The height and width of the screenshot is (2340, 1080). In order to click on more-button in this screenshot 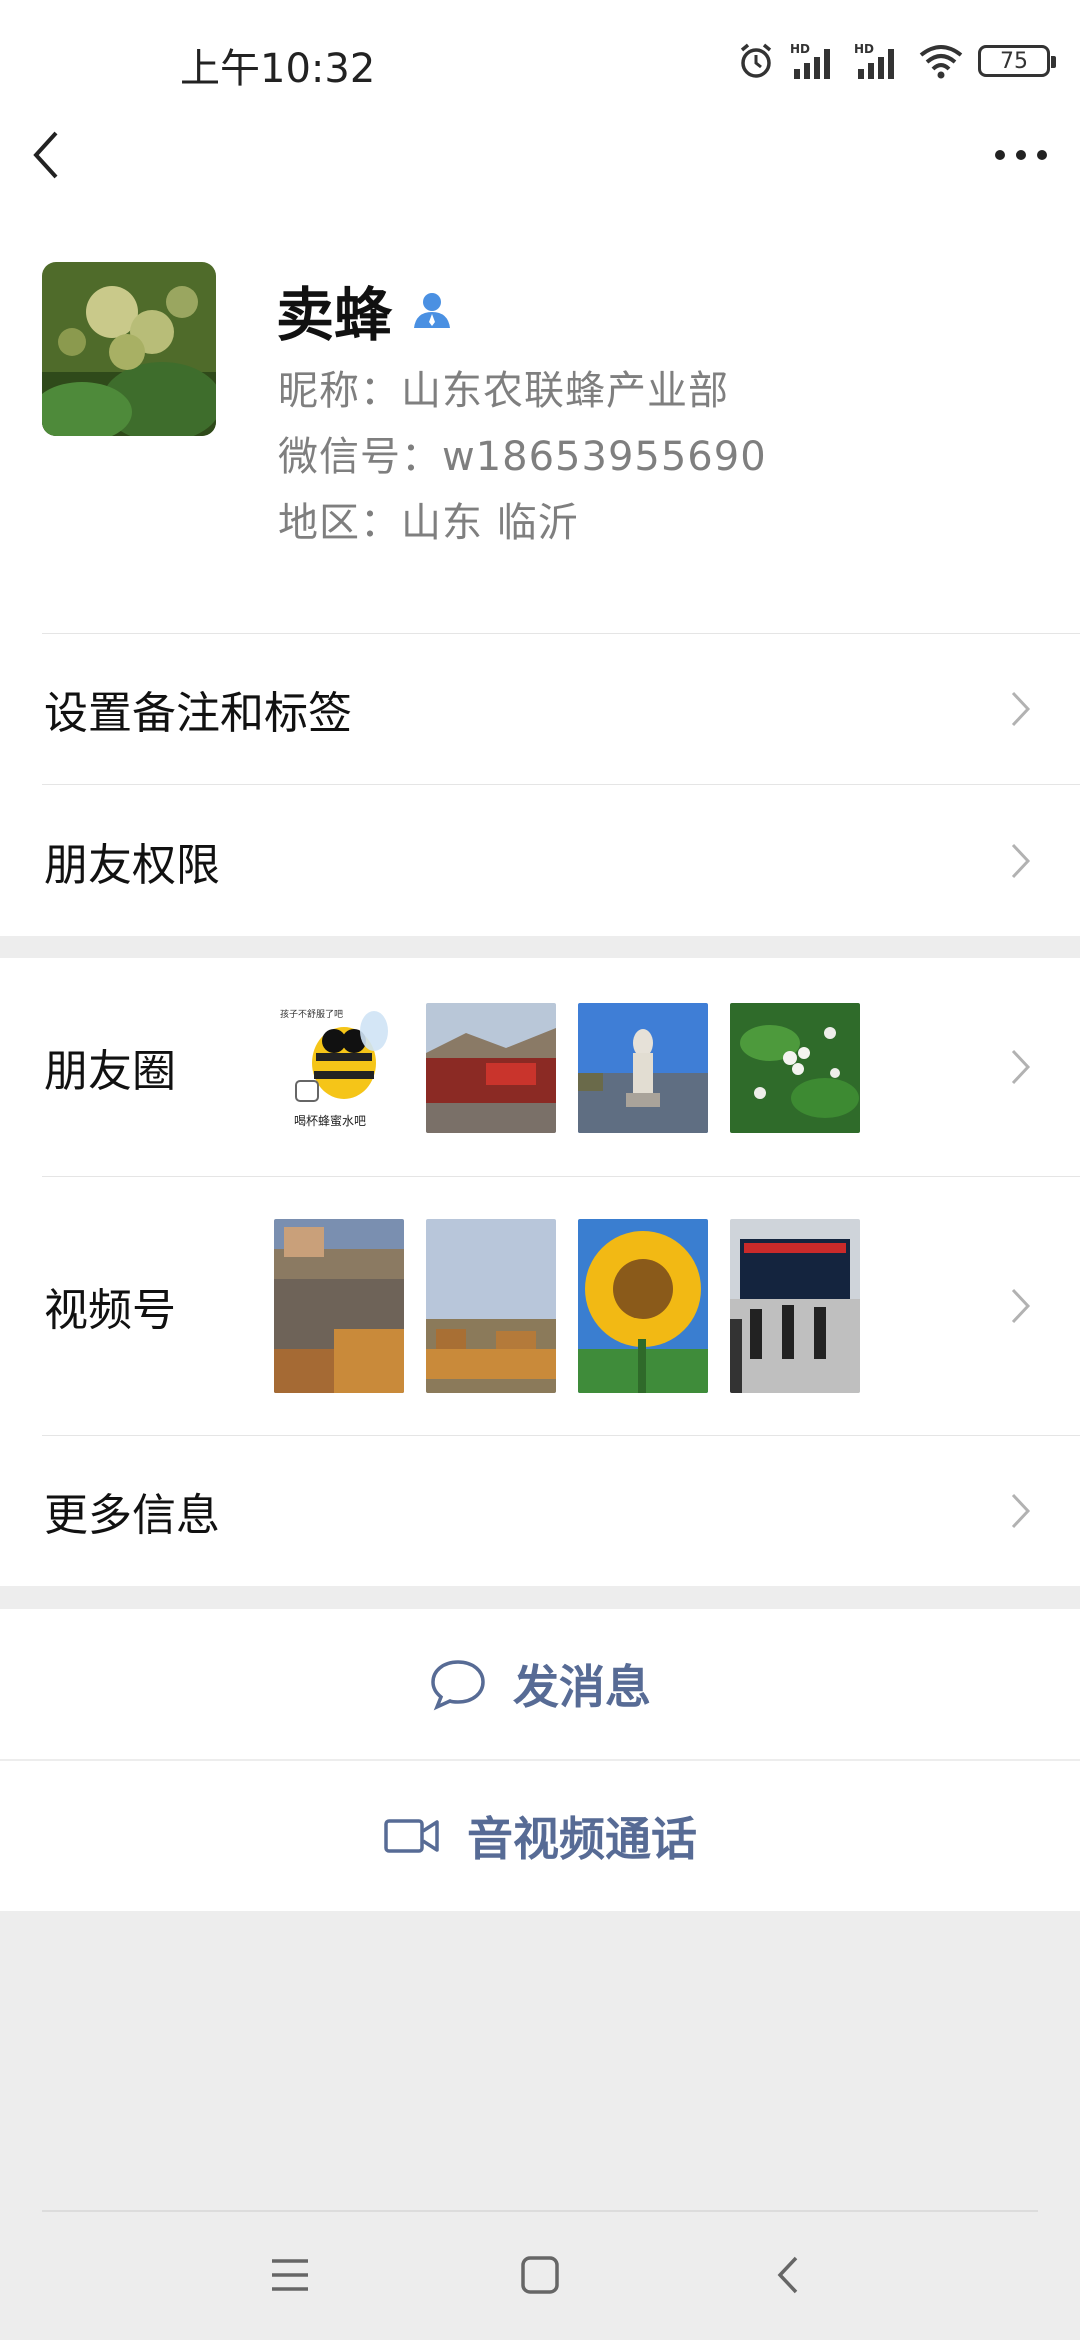, I will do `click(1021, 155)`.